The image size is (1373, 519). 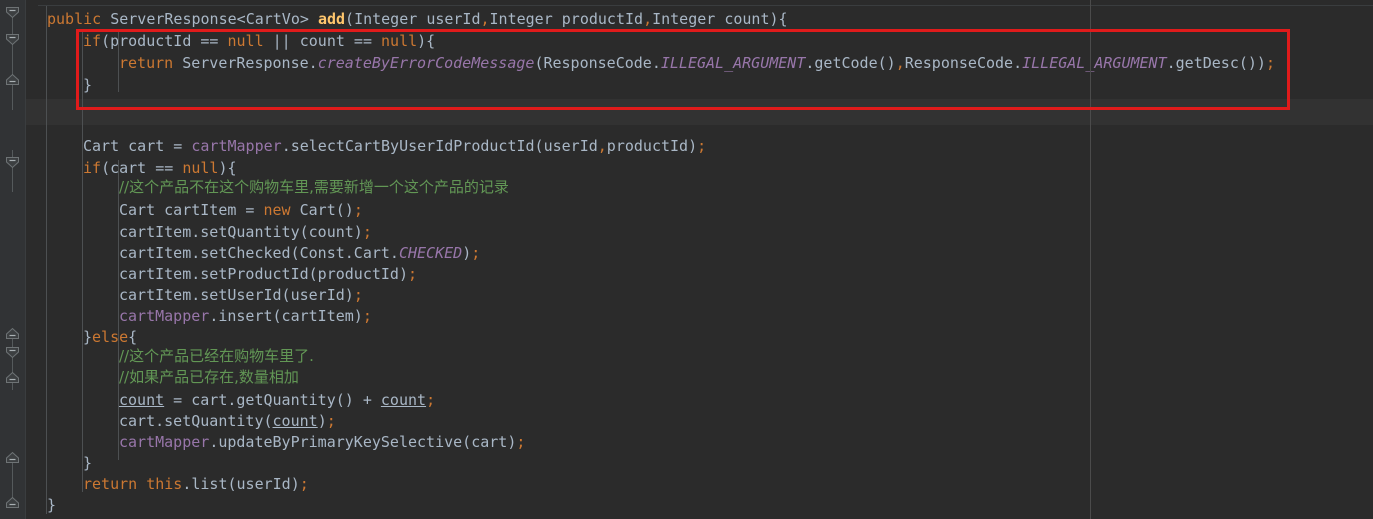 What do you see at coordinates (52, 505) in the screenshot?
I see `code-line-24: }` at bounding box center [52, 505].